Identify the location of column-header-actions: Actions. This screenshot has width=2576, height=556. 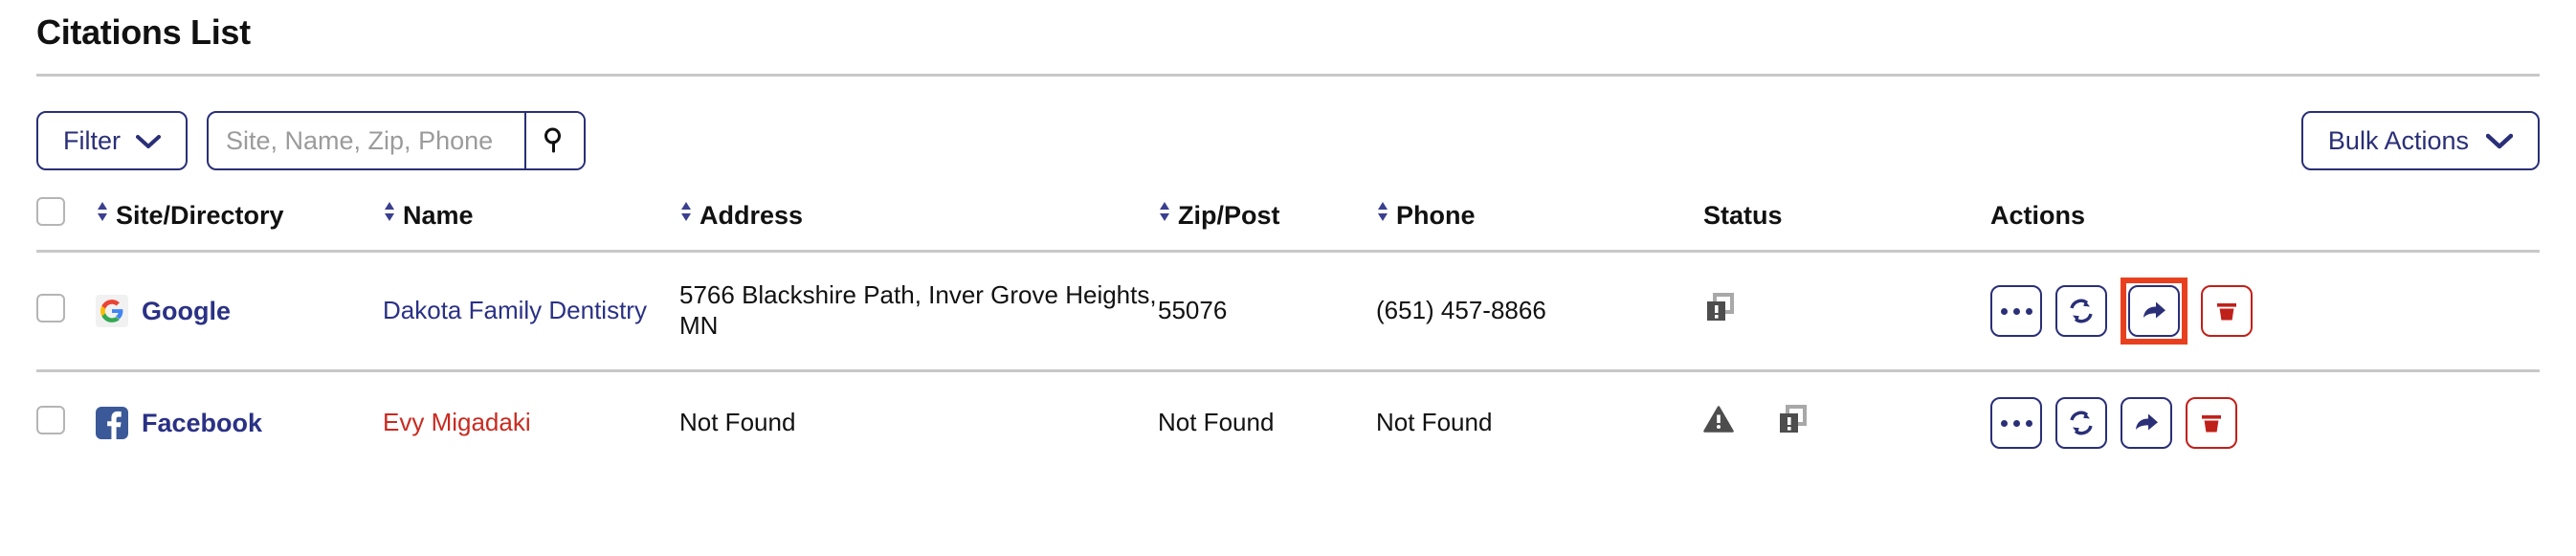
(2265, 224).